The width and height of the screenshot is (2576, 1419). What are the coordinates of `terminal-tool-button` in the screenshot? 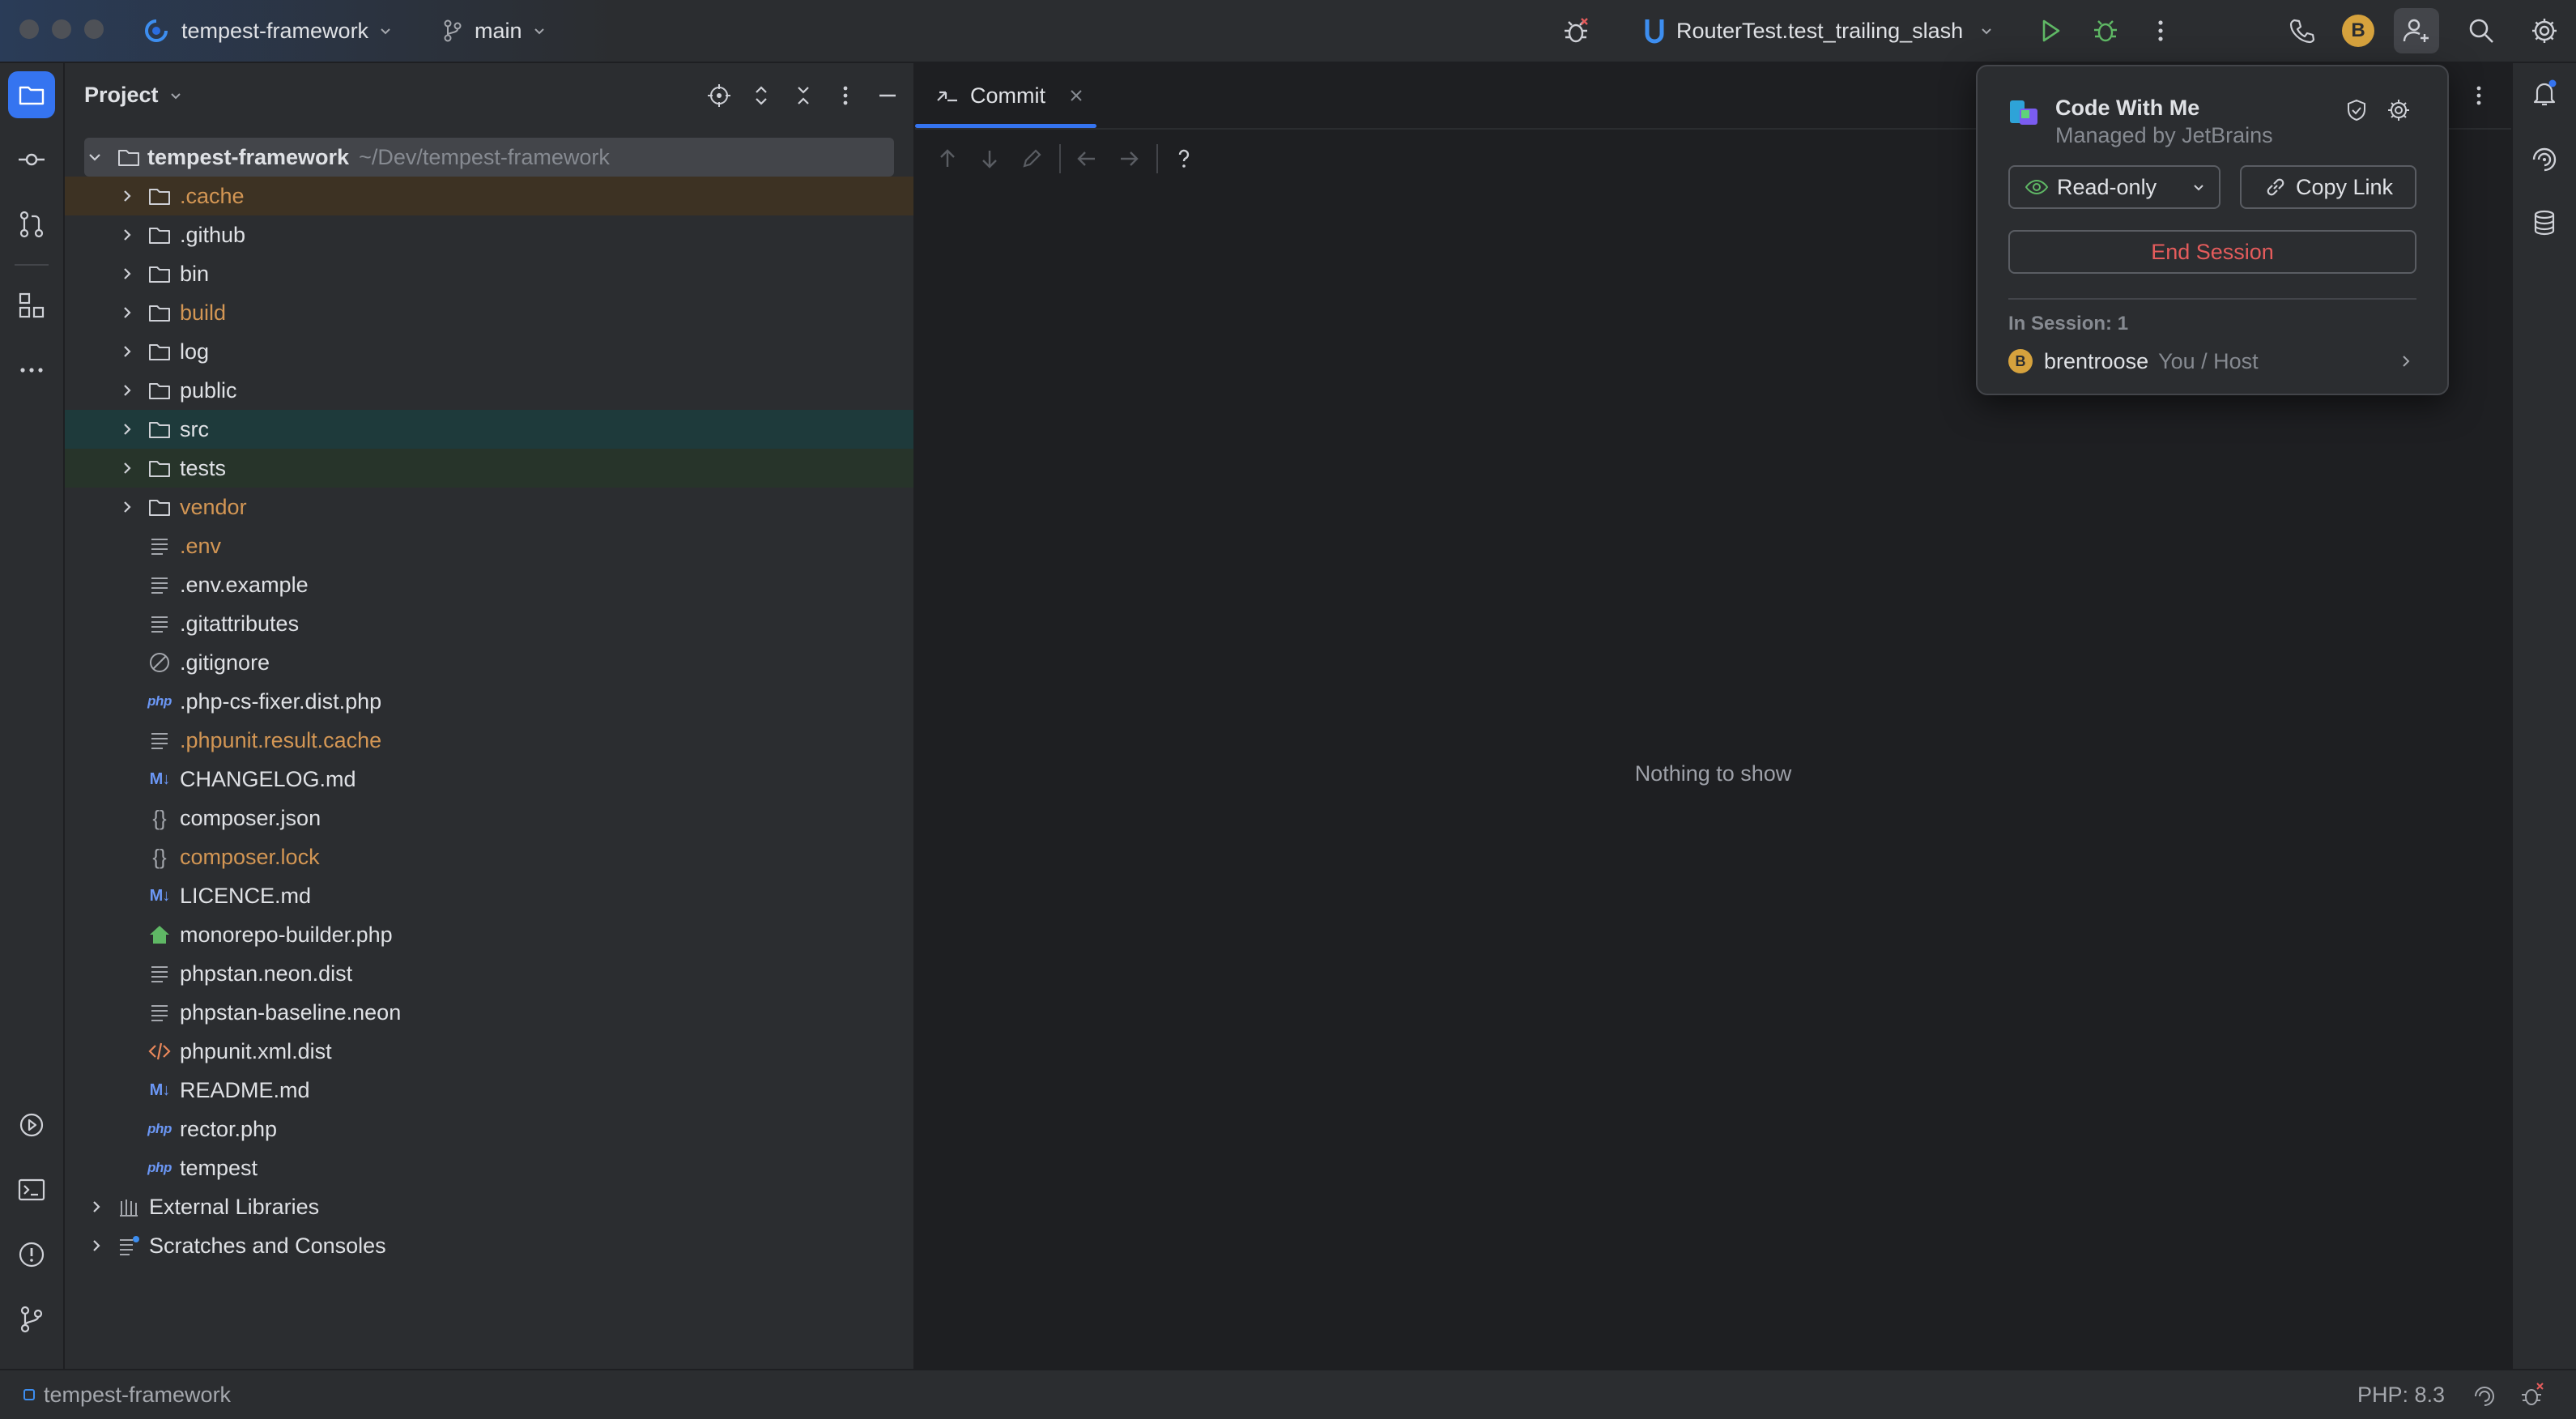 It's located at (31, 1189).